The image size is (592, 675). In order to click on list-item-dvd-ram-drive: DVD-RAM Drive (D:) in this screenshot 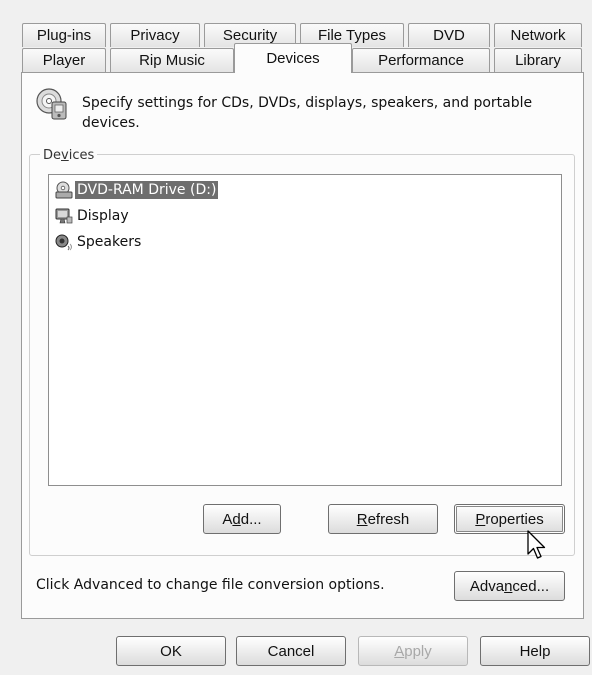, I will do `click(137, 190)`.